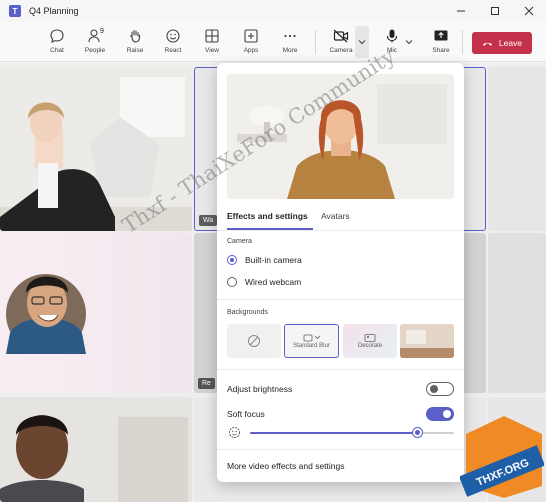 The width and height of the screenshot is (546, 502). What do you see at coordinates (334, 433) in the screenshot?
I see `slider-fill` at bounding box center [334, 433].